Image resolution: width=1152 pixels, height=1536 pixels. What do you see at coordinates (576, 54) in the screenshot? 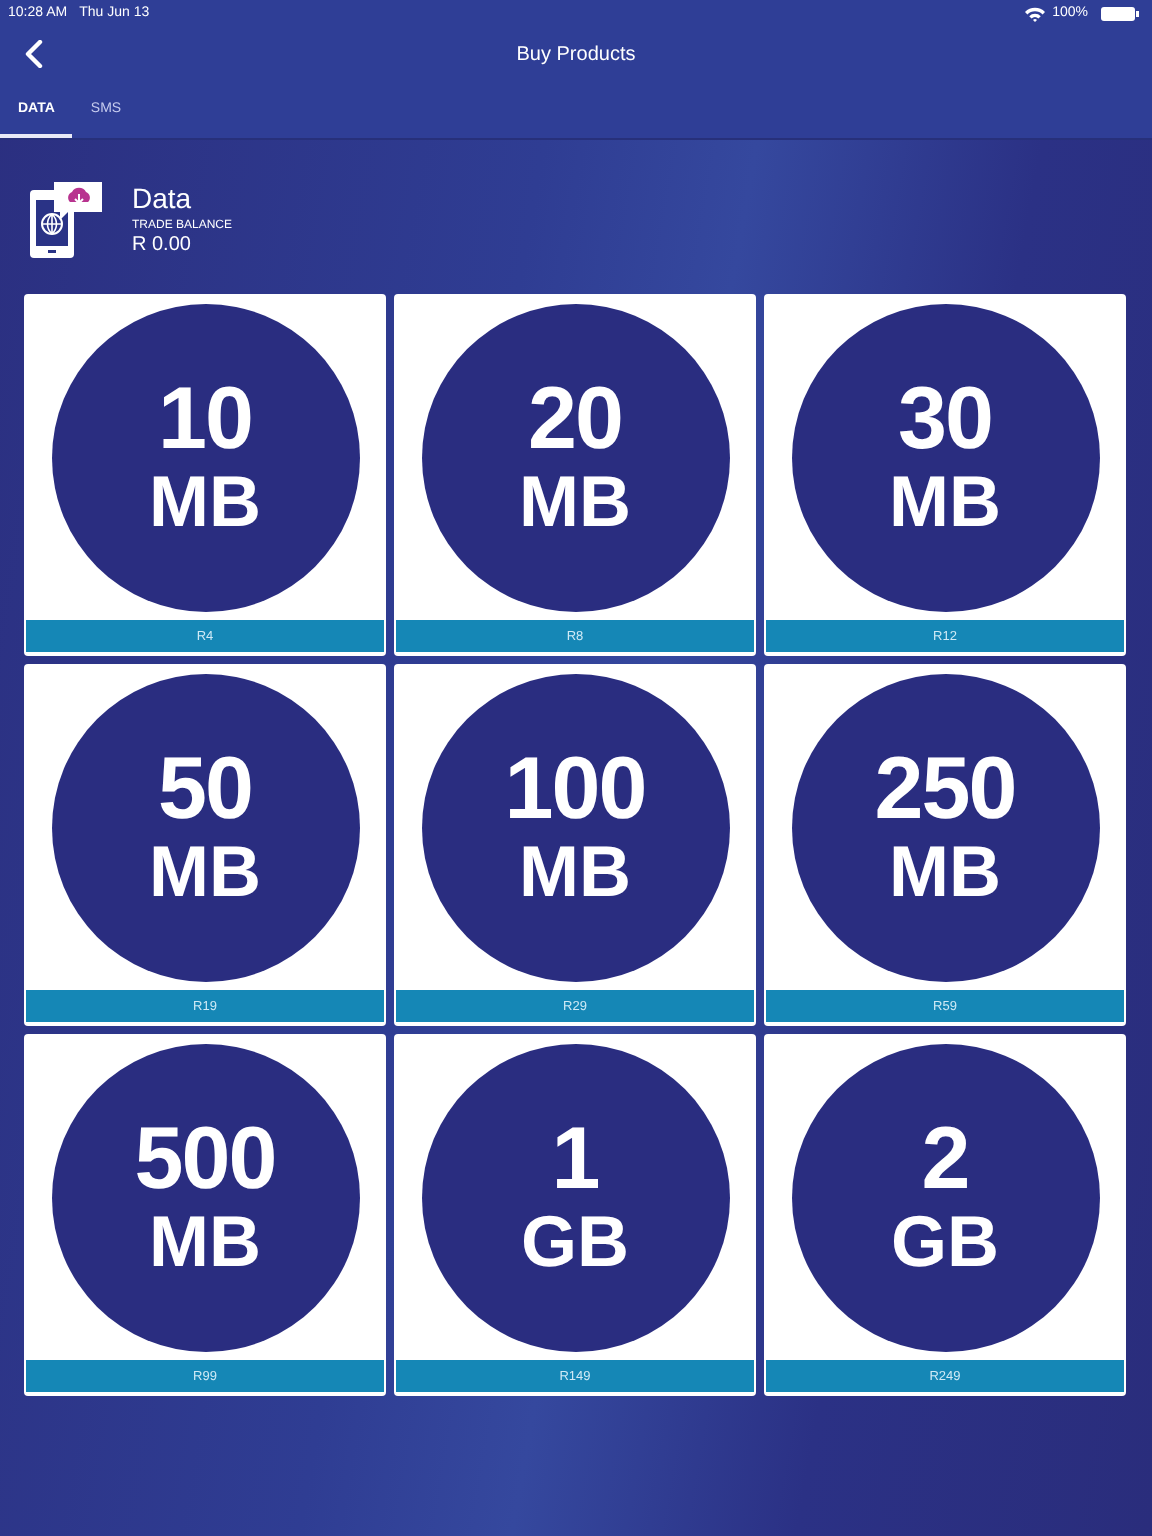
I see `page-title: Buy Products` at bounding box center [576, 54].